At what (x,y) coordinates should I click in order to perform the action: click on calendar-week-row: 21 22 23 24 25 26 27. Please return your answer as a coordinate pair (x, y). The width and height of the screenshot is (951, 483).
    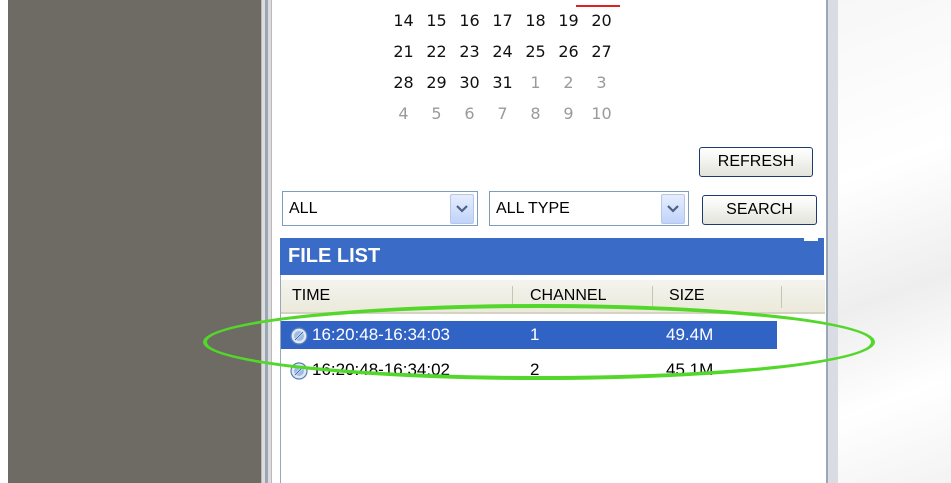
    Looking at the image, I should click on (502, 52).